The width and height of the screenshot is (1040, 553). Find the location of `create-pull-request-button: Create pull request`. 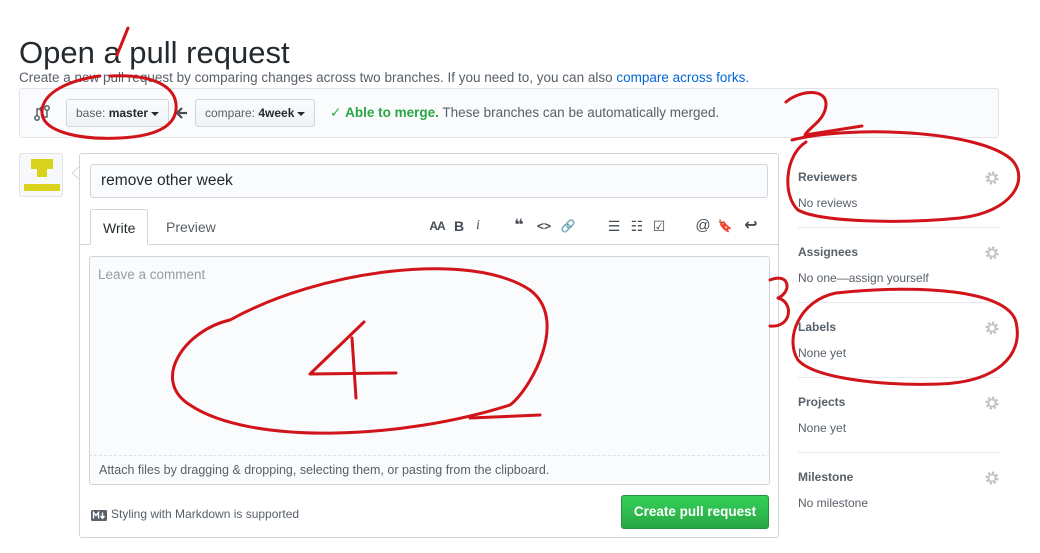

create-pull-request-button: Create pull request is located at coordinates (695, 512).